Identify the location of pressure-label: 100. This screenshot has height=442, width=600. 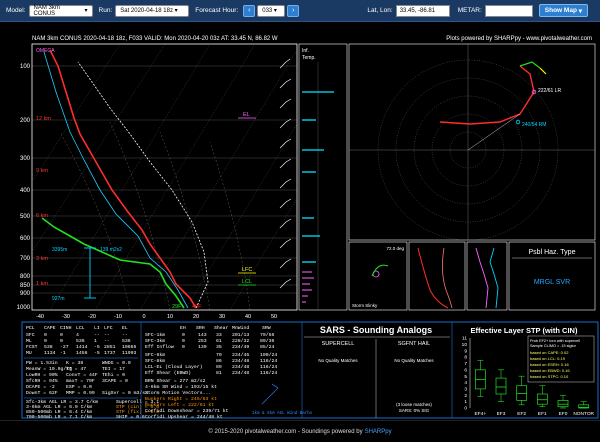
(25, 67).